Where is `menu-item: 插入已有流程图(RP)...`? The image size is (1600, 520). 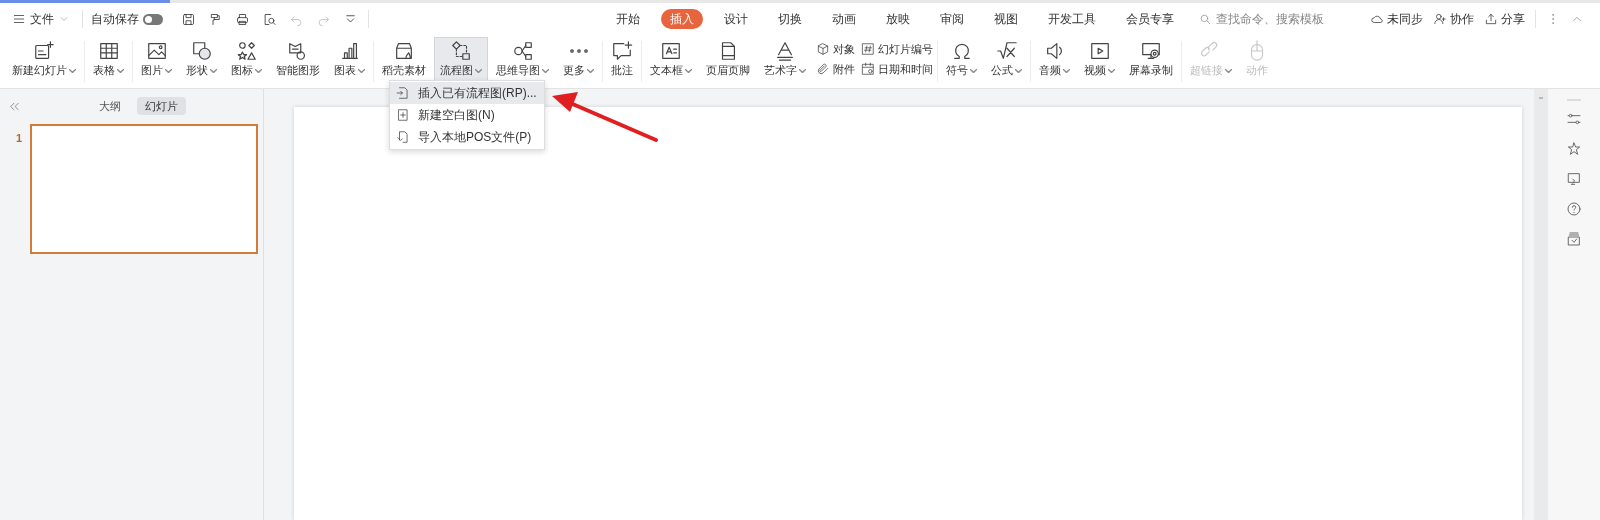
menu-item: 插入已有流程图(RP)... is located at coordinates (467, 93).